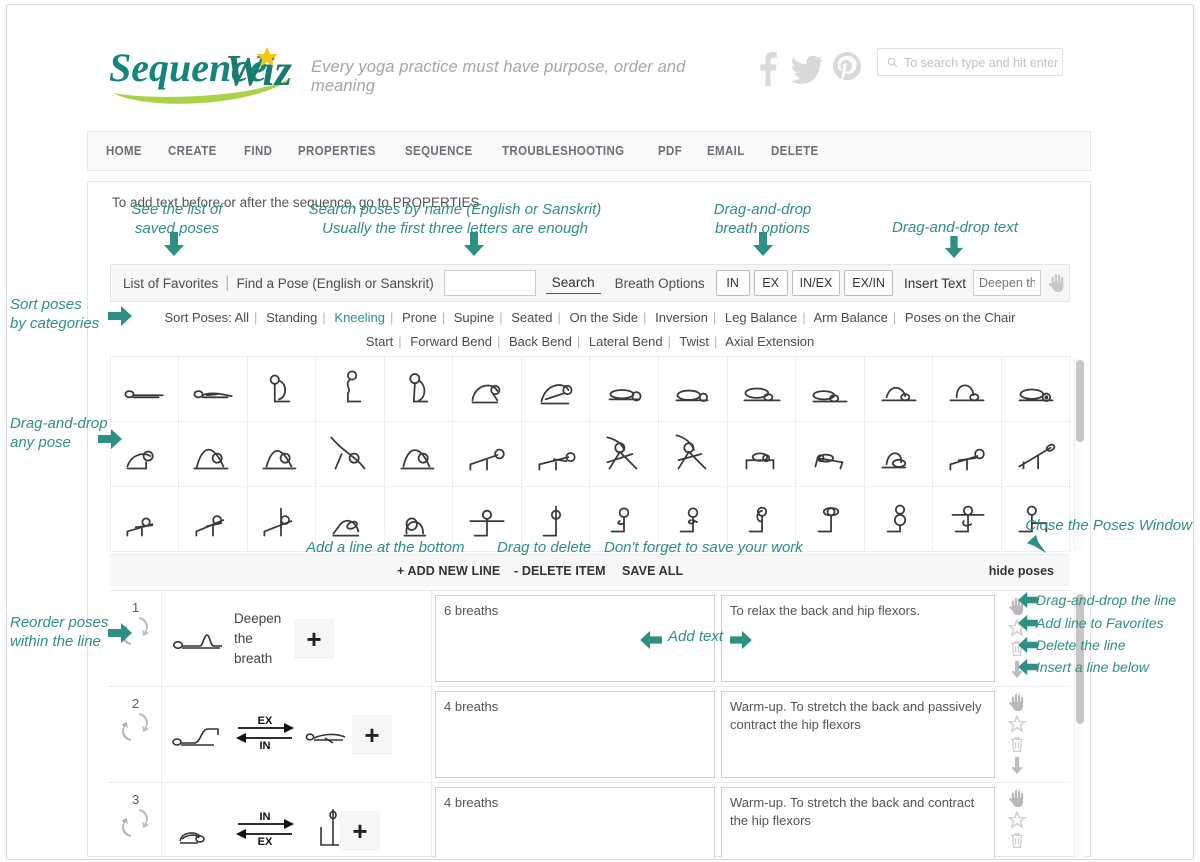  What do you see at coordinates (337, 151) in the screenshot?
I see `nav-item-properties: PROPERTIES` at bounding box center [337, 151].